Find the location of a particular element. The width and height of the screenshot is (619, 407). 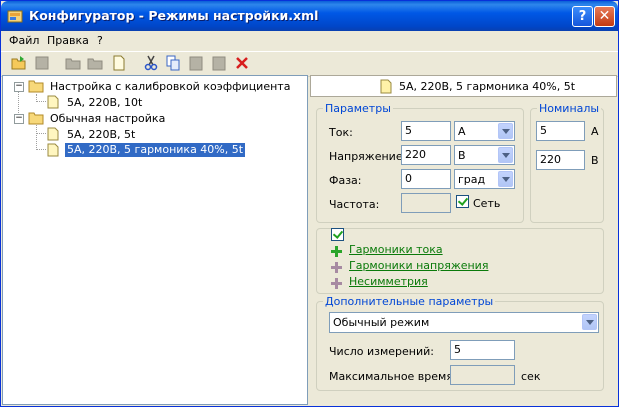

asymmetry-link: Несимметрия is located at coordinates (388, 281).